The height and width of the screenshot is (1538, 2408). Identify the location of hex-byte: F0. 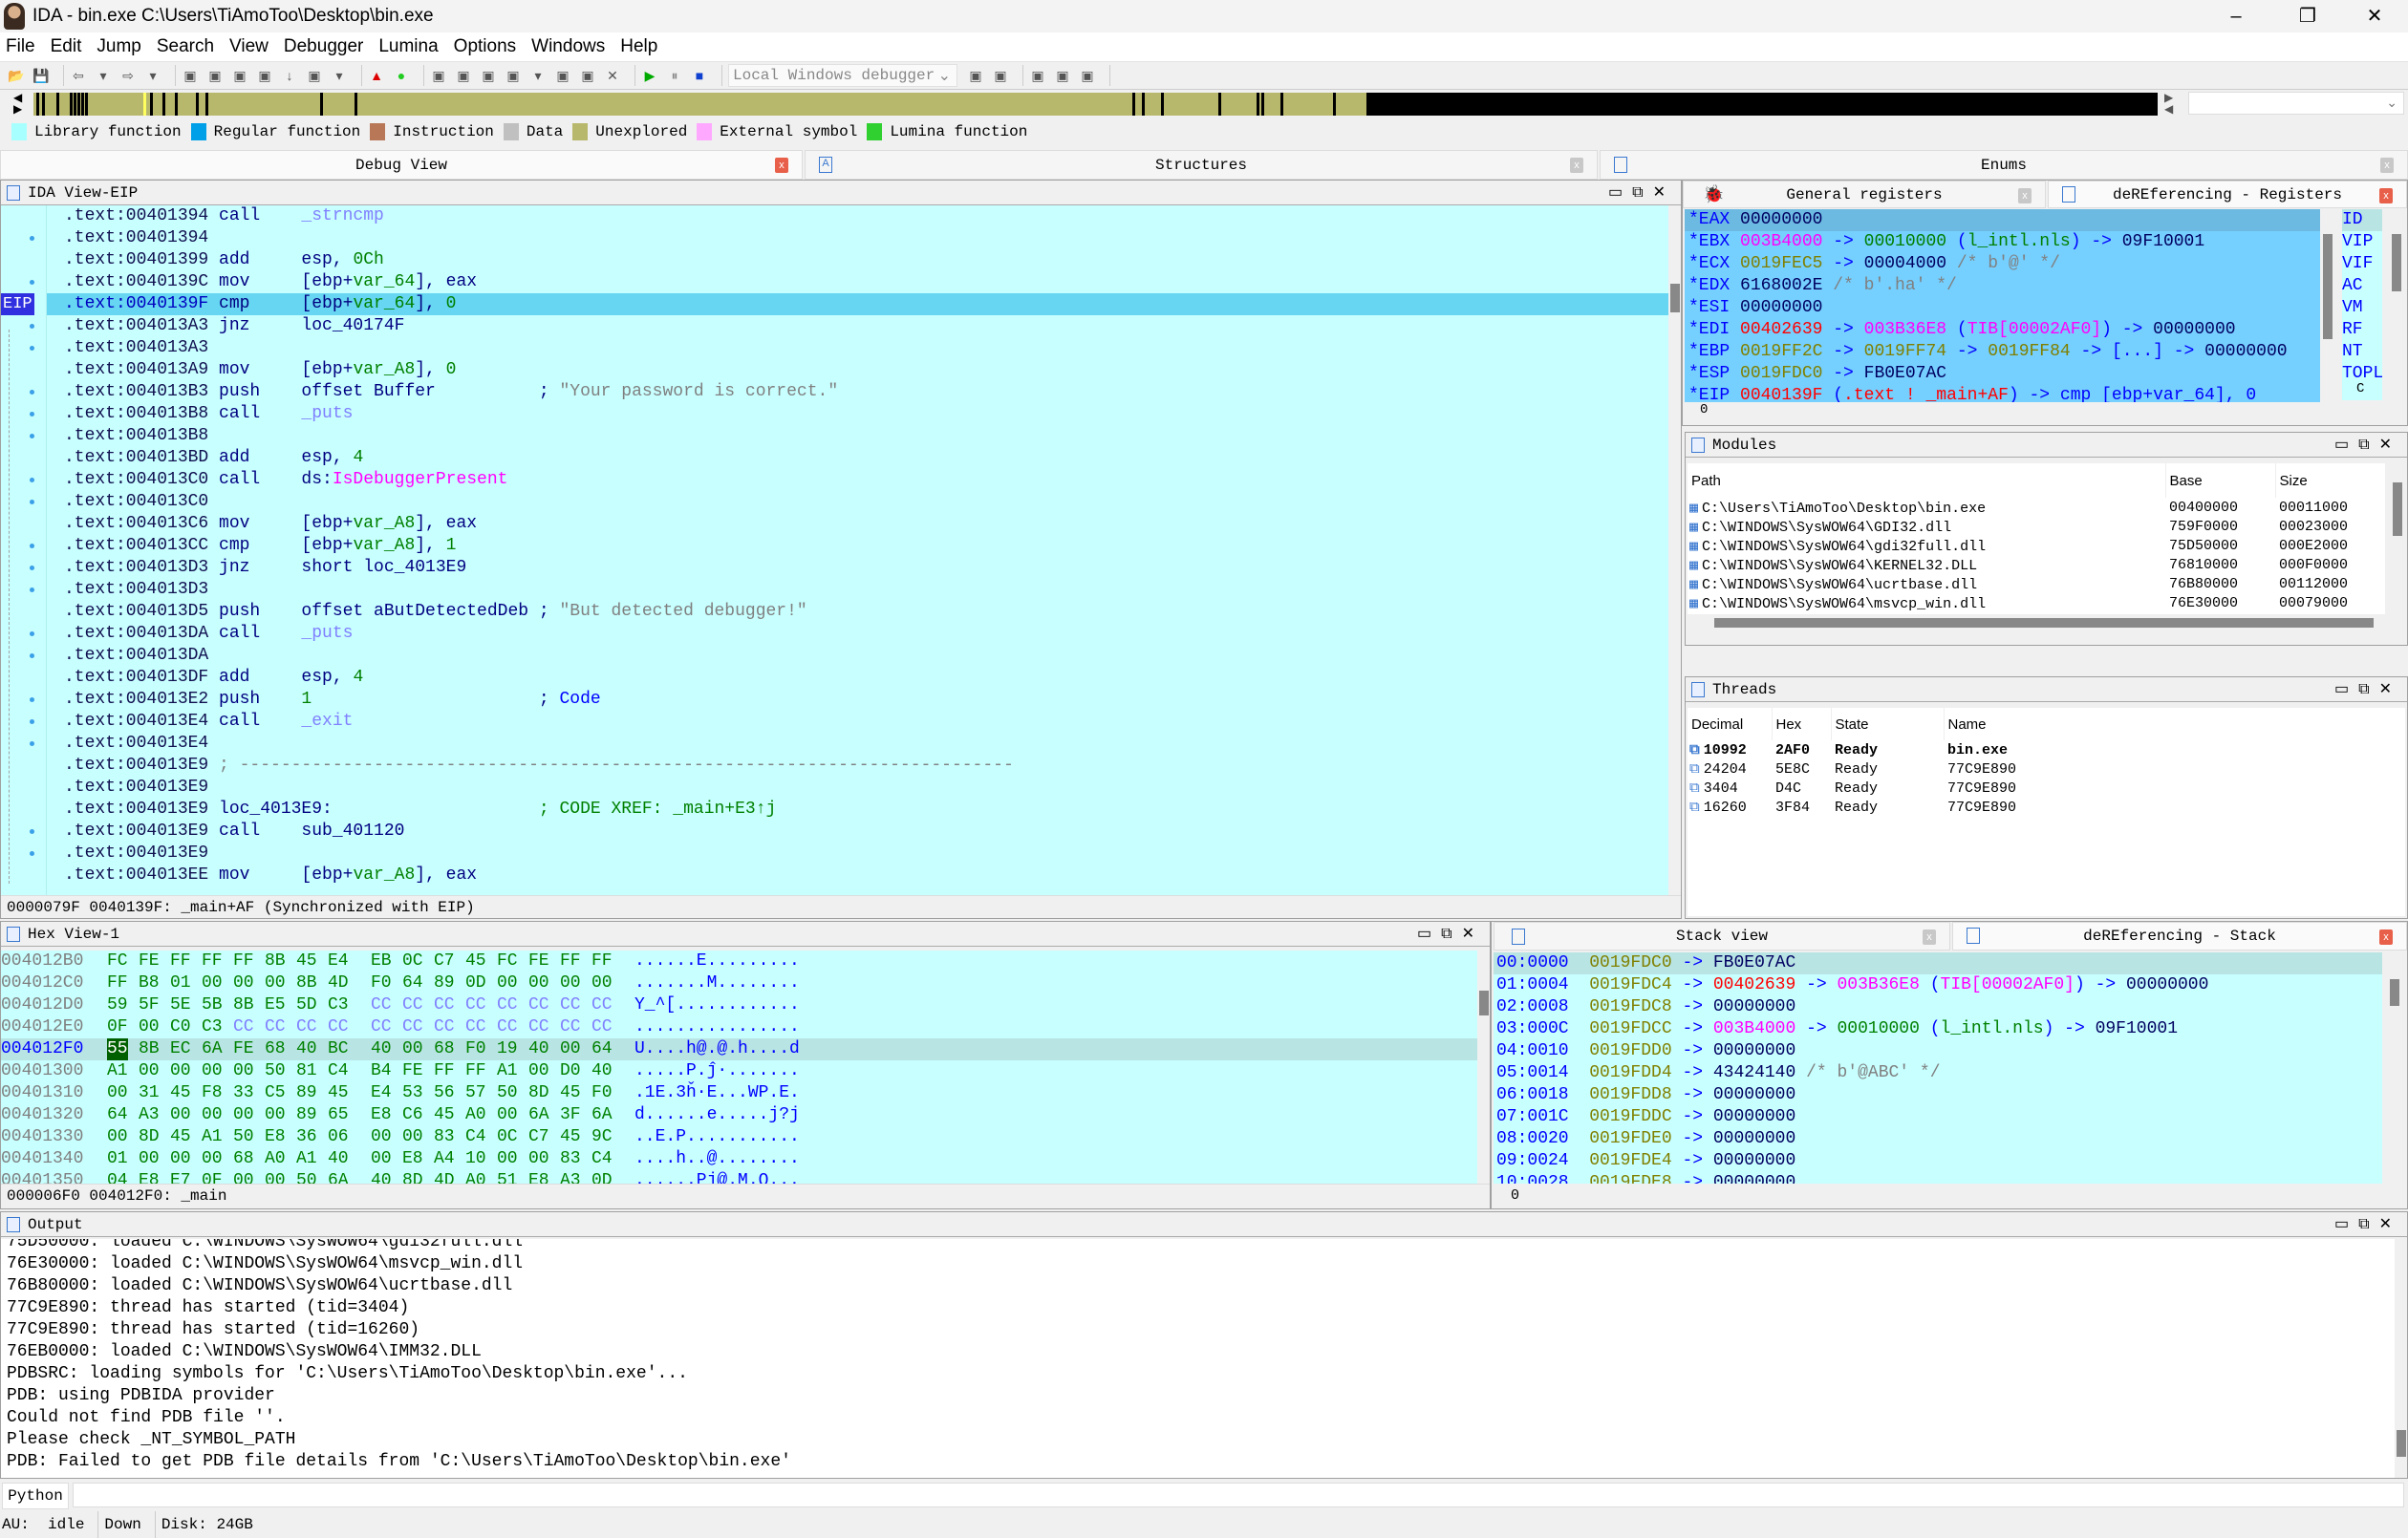
(607, 1093).